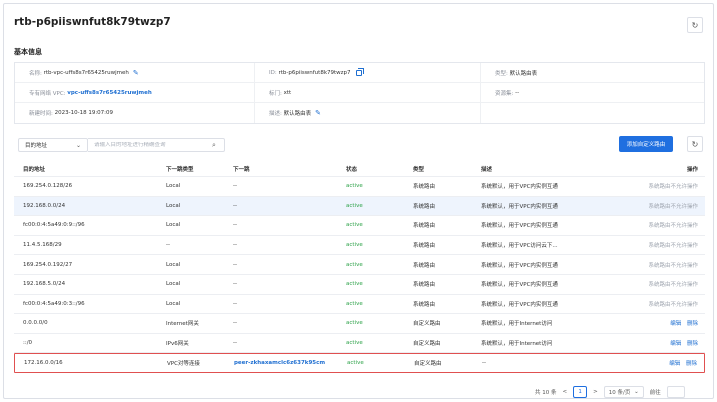  What do you see at coordinates (180, 170) in the screenshot?
I see `col-hop-type: 下一跳类型` at bounding box center [180, 170].